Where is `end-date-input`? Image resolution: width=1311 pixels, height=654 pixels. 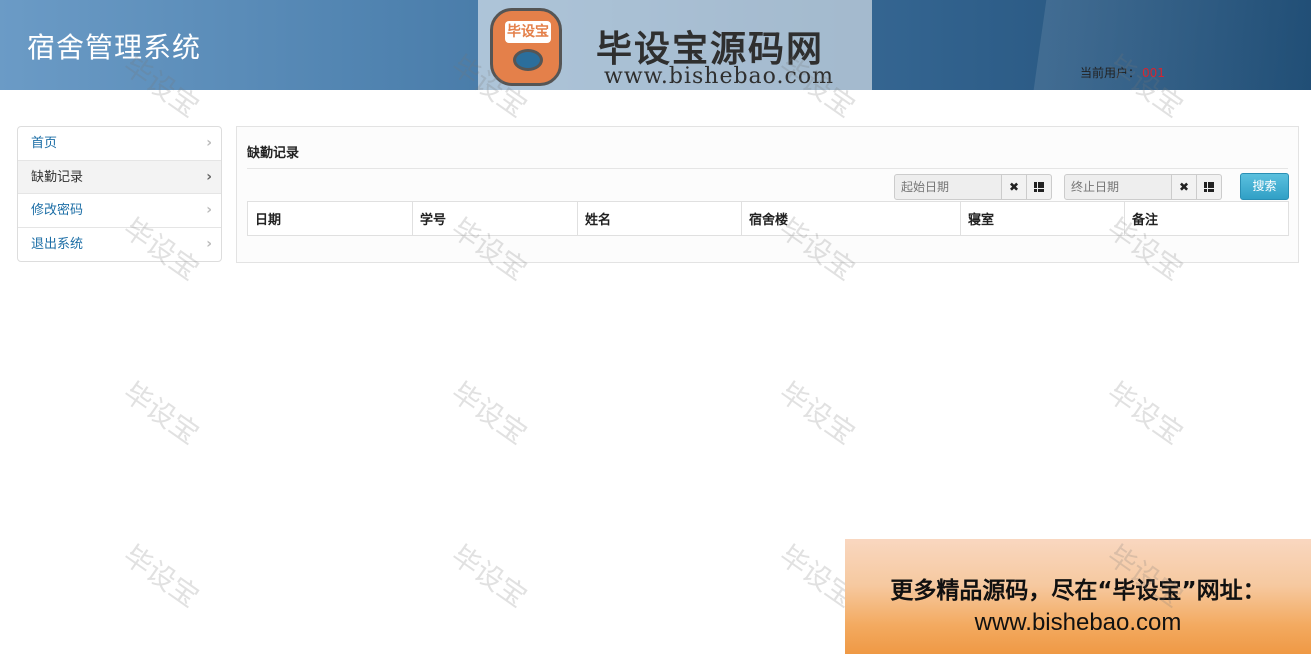 end-date-input is located at coordinates (1118, 187).